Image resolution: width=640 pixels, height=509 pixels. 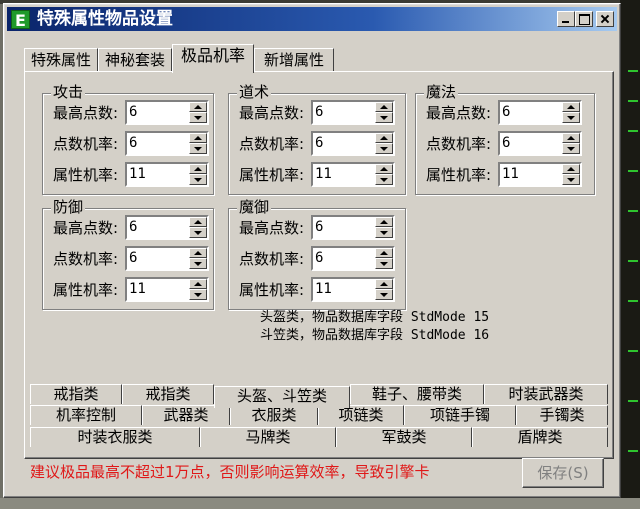 I want to click on maximize-icon, so click(x=584, y=19).